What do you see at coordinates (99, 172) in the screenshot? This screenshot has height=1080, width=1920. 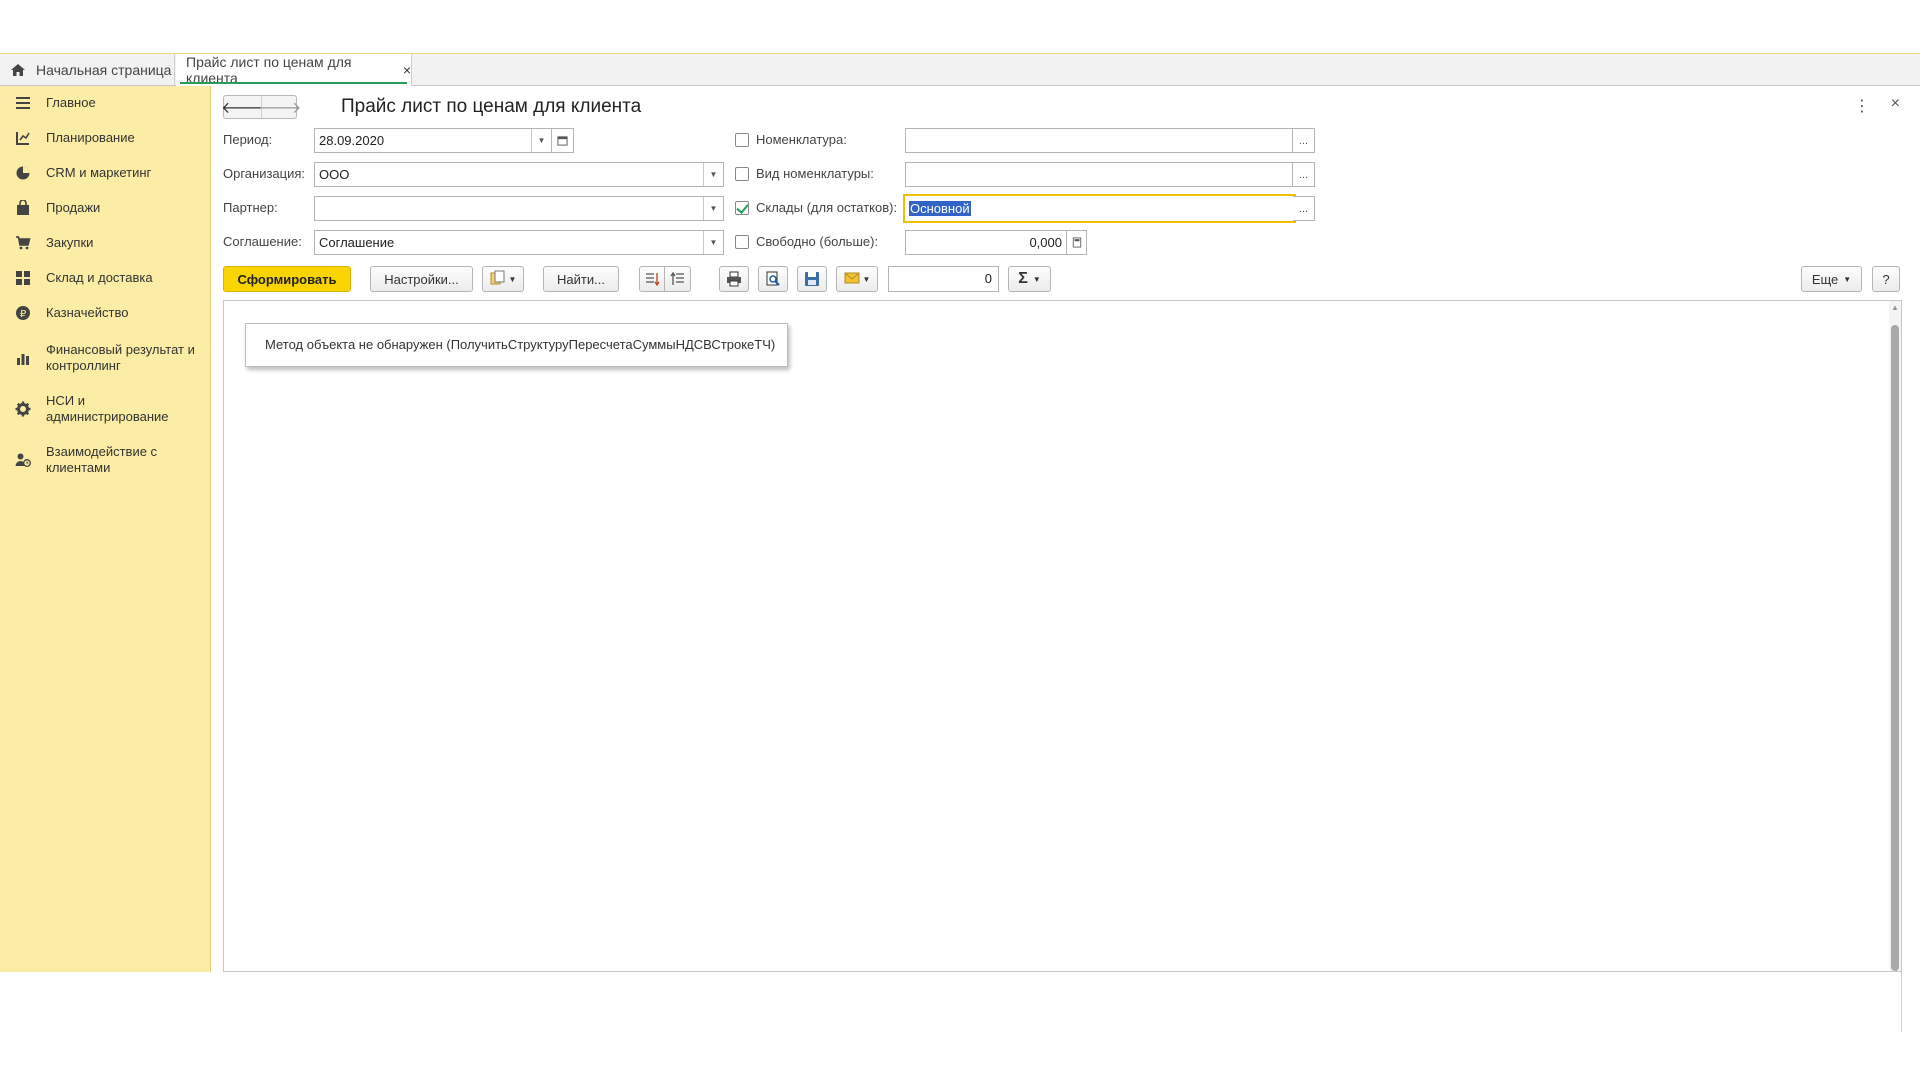 I see `sidebar-item-label: CRM и маркетинг` at bounding box center [99, 172].